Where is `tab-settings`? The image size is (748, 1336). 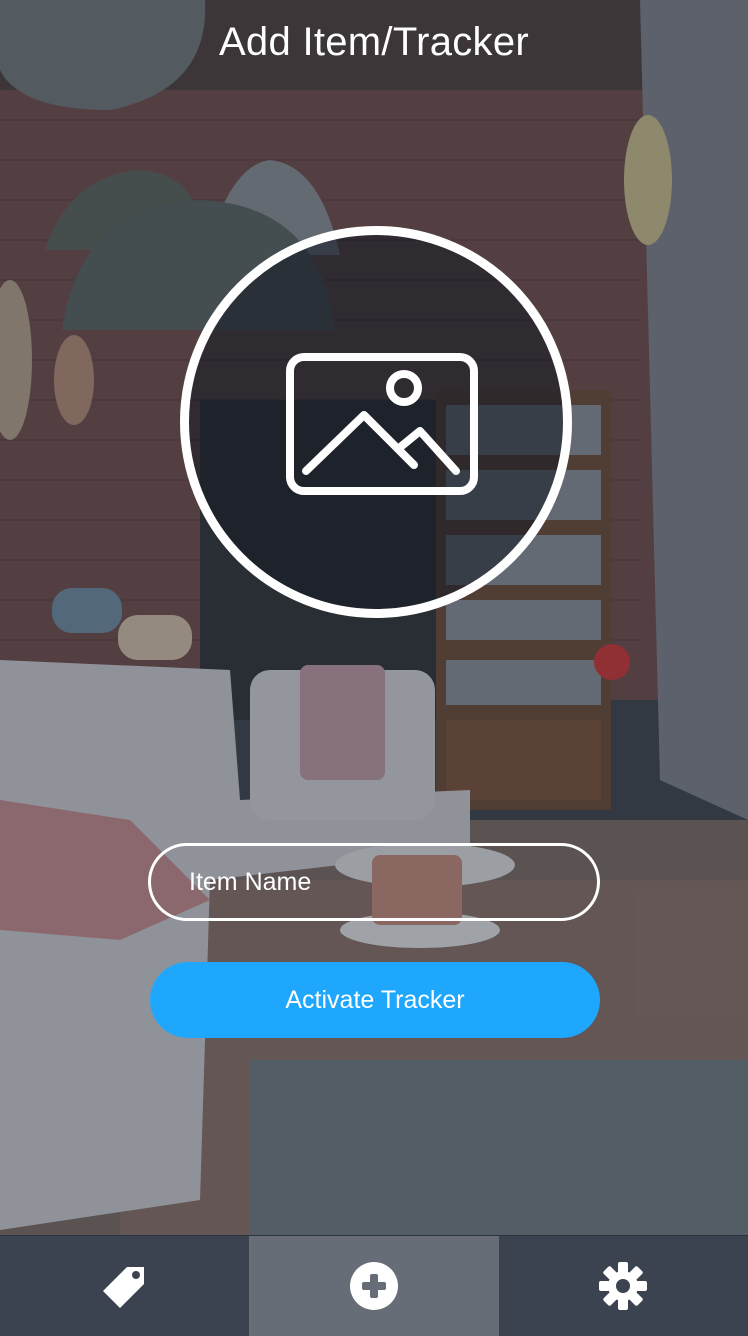 tab-settings is located at coordinates (623, 1286).